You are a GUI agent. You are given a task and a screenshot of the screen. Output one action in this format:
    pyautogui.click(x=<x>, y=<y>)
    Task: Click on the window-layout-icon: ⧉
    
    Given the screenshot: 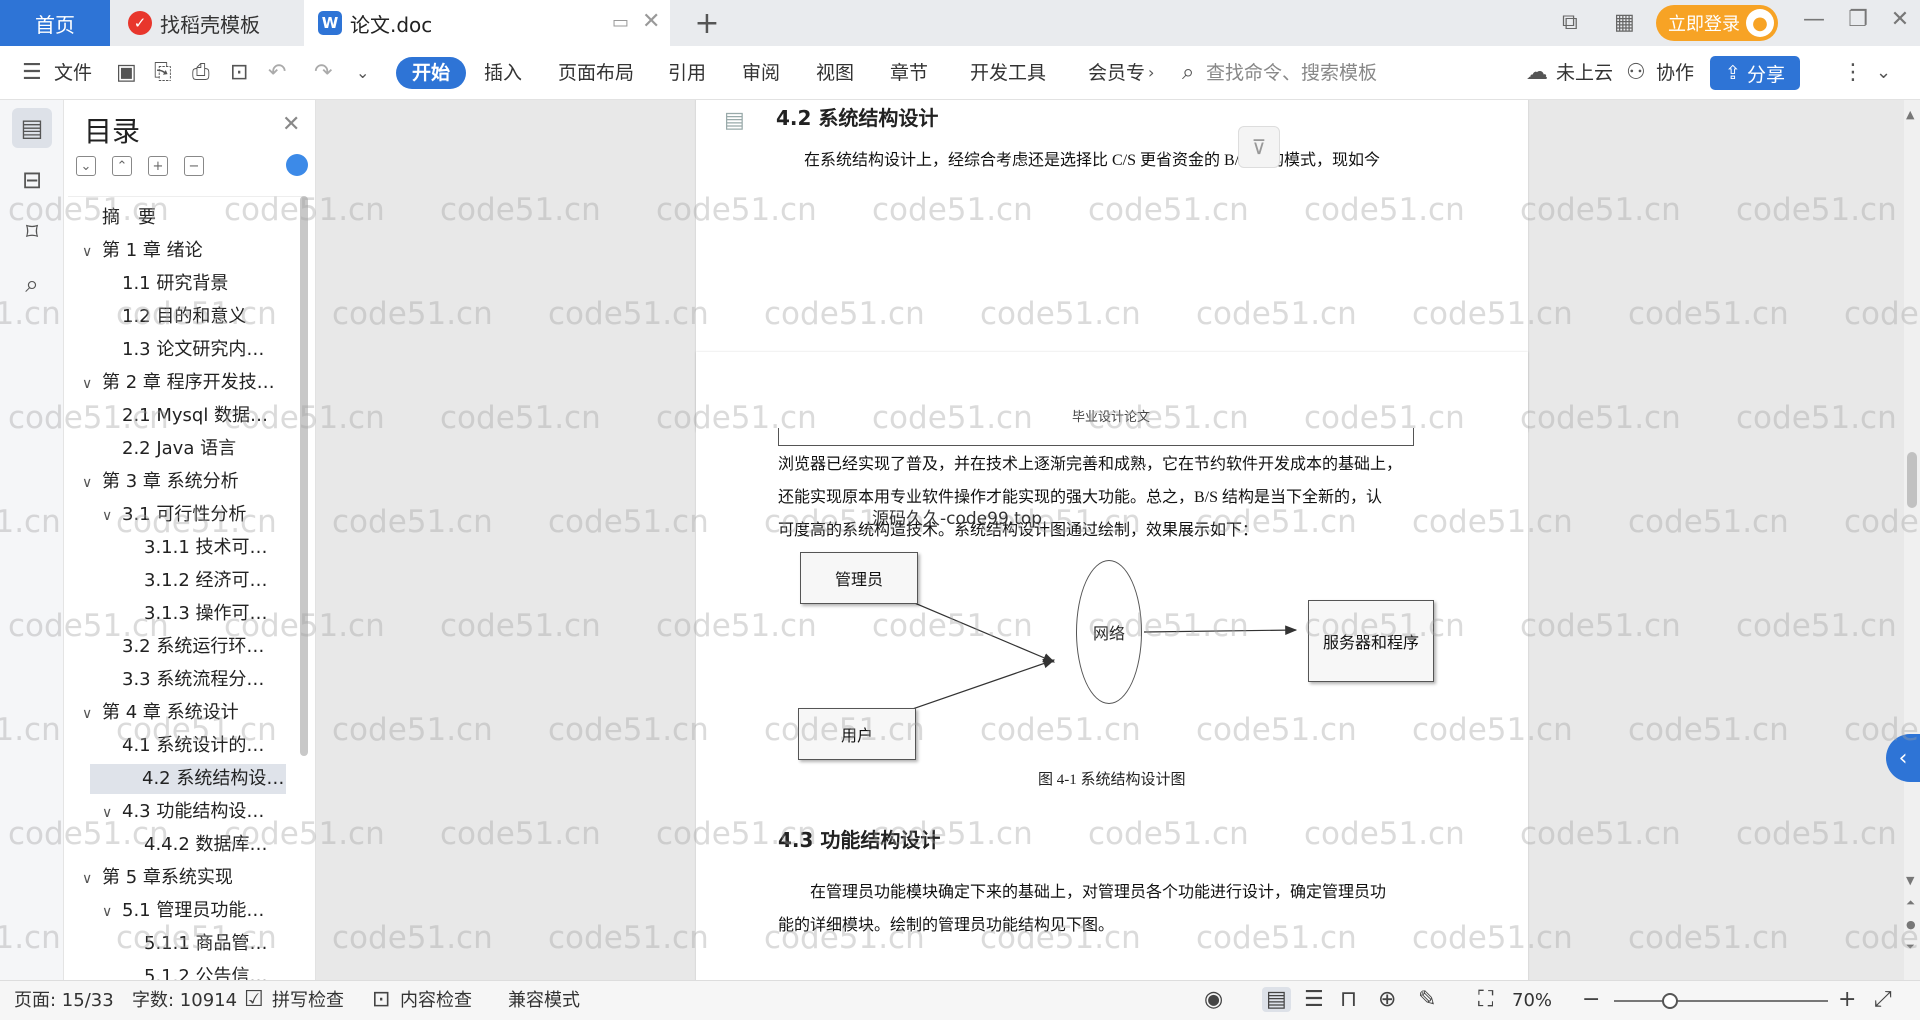 What is the action you would take?
    pyautogui.click(x=1570, y=22)
    